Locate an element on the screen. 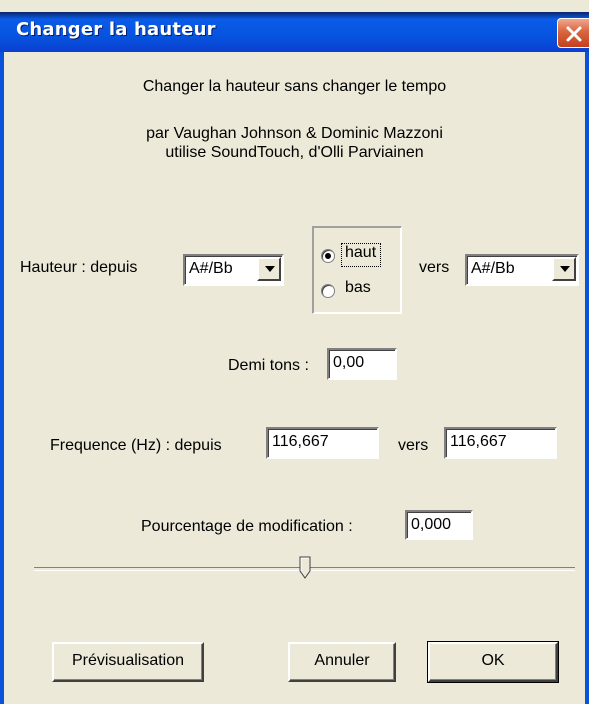  radio-haut is located at coordinates (328, 256).